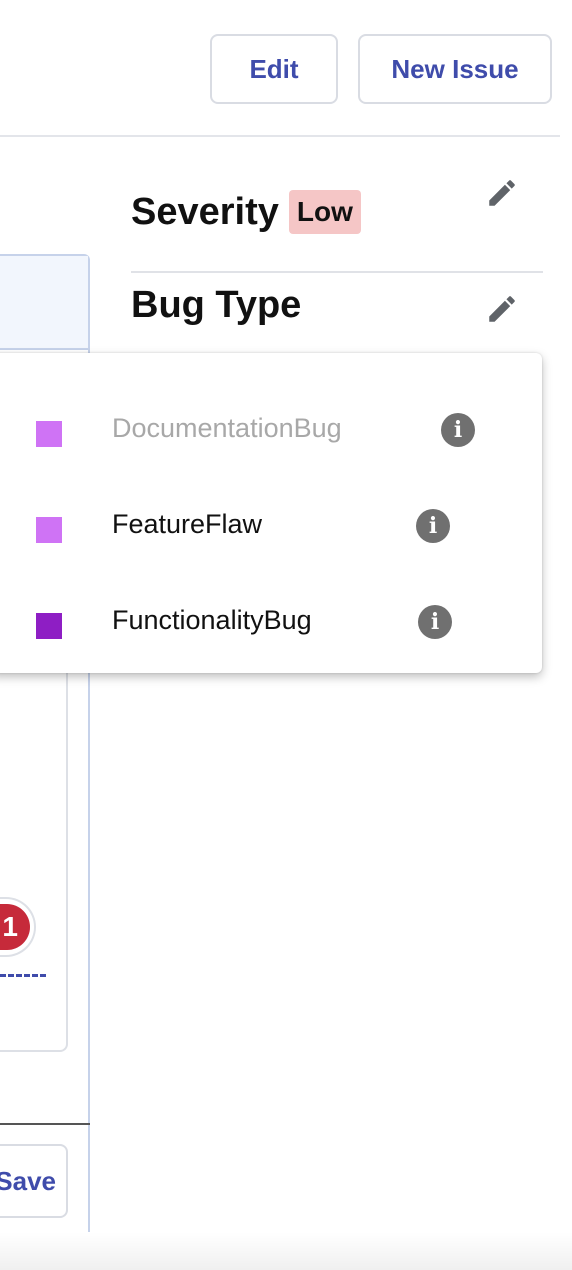 This screenshot has width=572, height=1270. Describe the element at coordinates (205, 211) in the screenshot. I see `severity-label: Severity` at that location.